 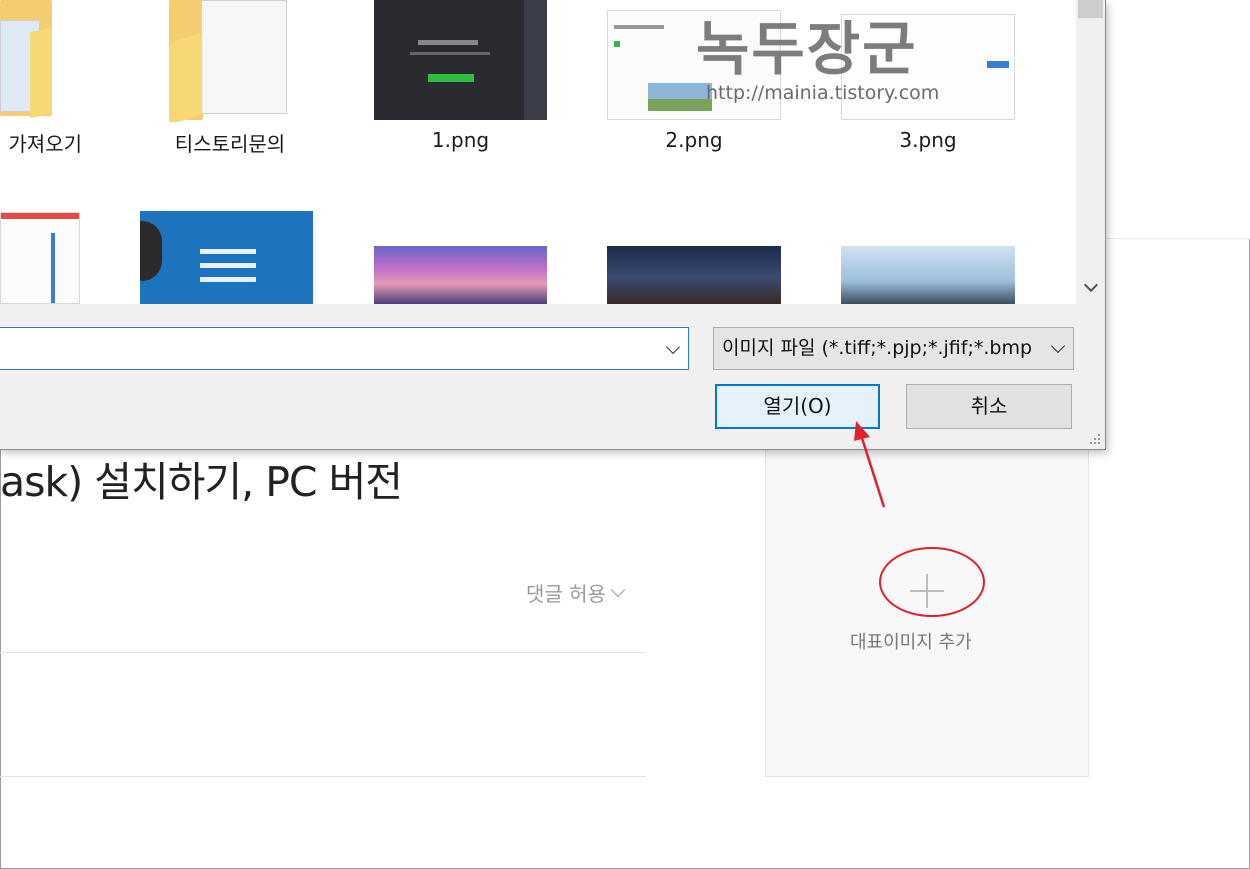 What do you see at coordinates (807, 49) in the screenshot?
I see `watermark-title: 녹두장군` at bounding box center [807, 49].